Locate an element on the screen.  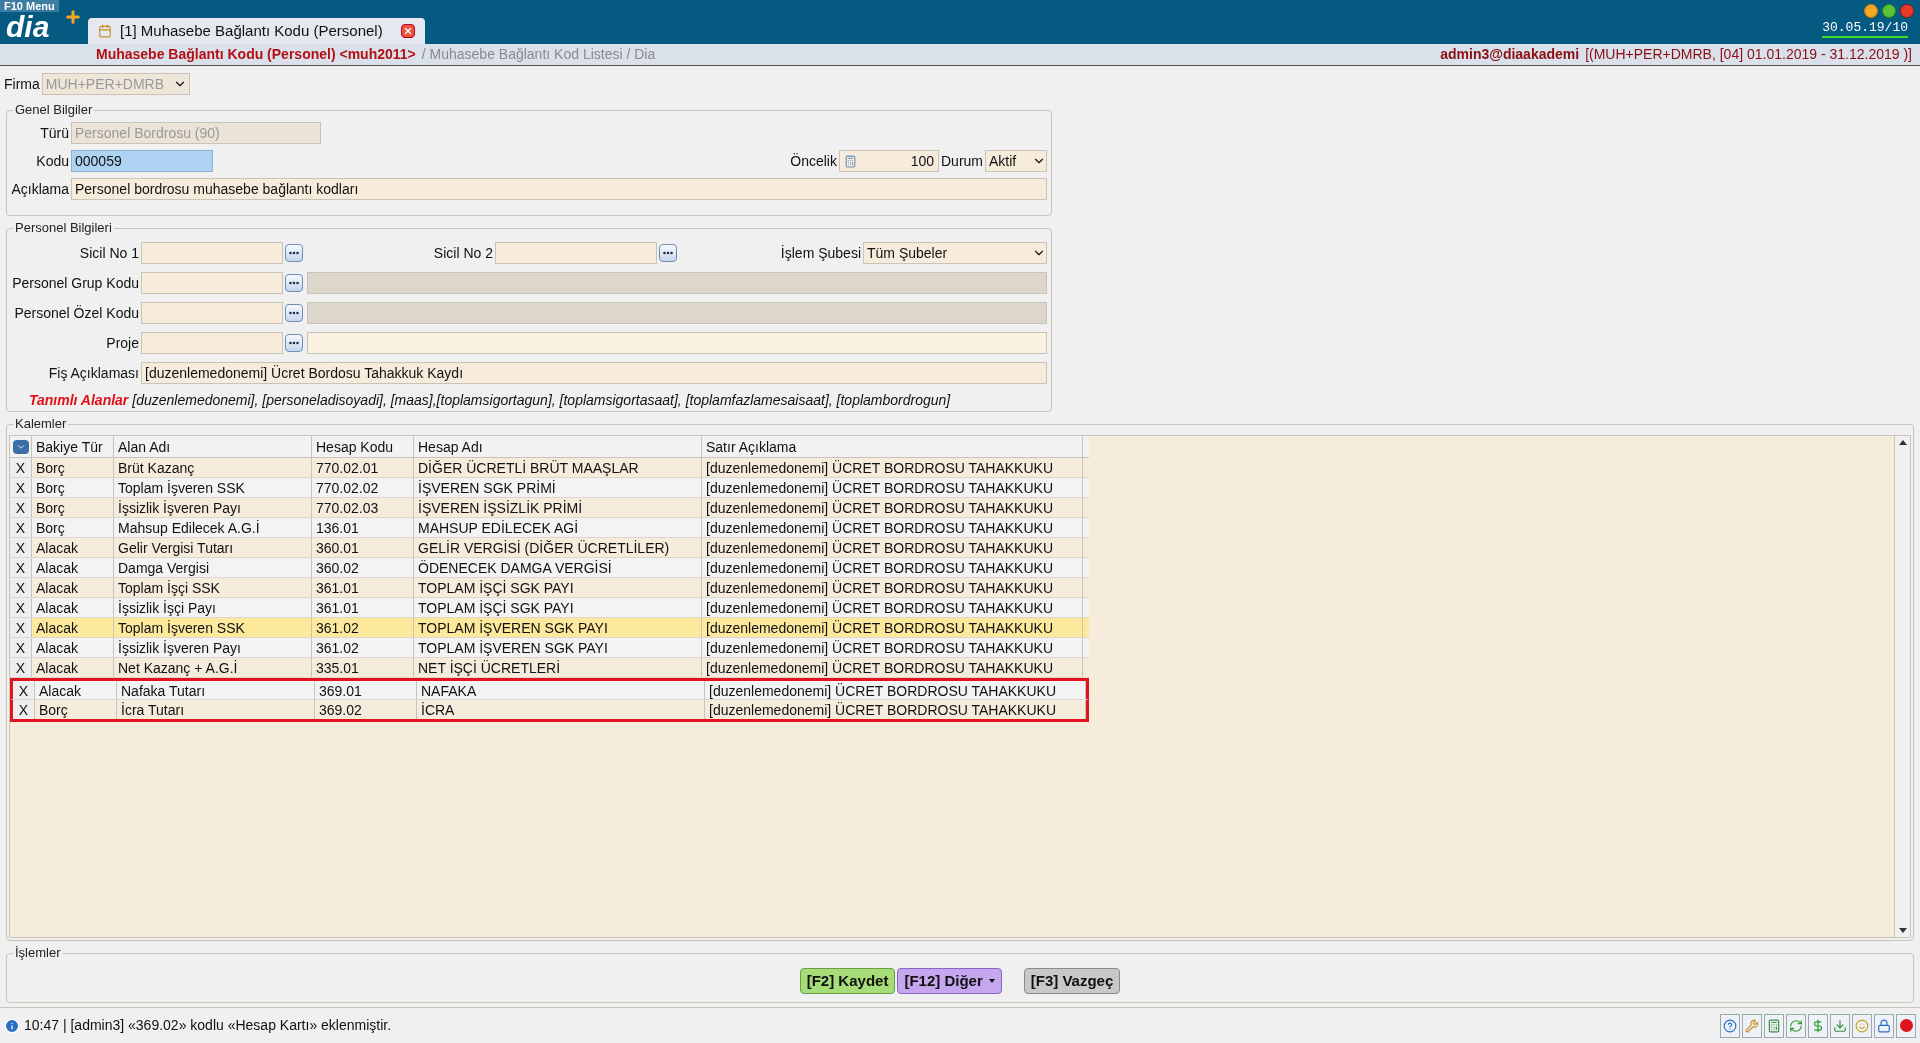
stop-icon is located at coordinates (1906, 1025).